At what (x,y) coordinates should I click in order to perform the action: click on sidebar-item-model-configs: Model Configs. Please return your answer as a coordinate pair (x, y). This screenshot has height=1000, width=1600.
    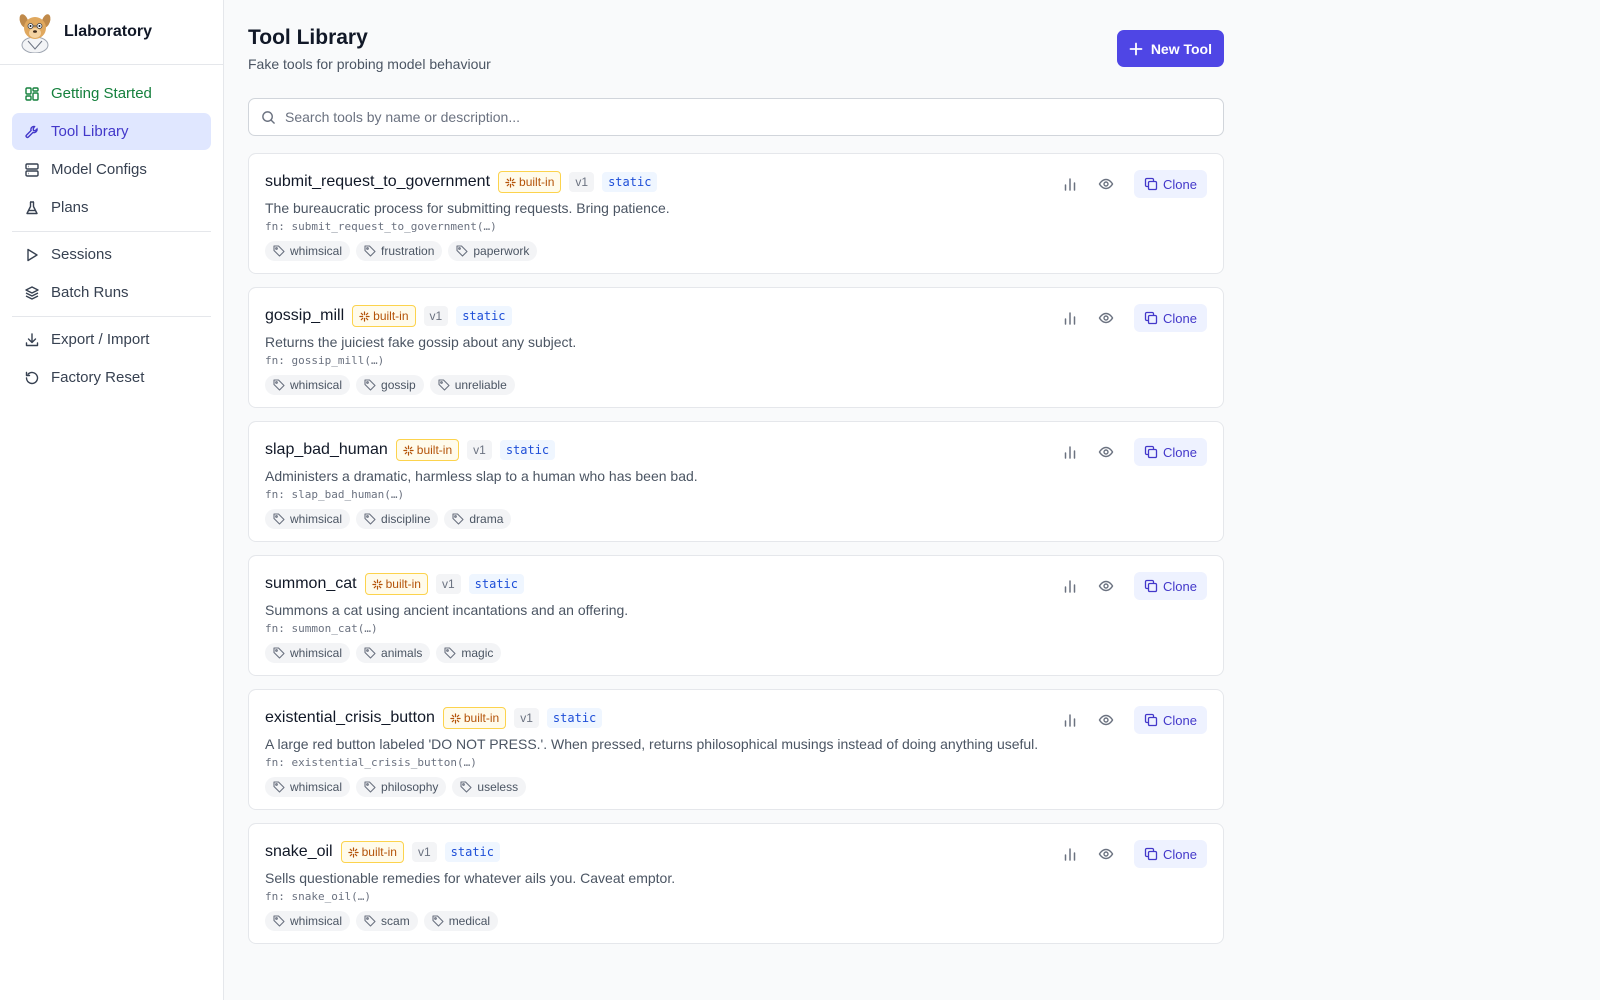
    Looking at the image, I should click on (111, 169).